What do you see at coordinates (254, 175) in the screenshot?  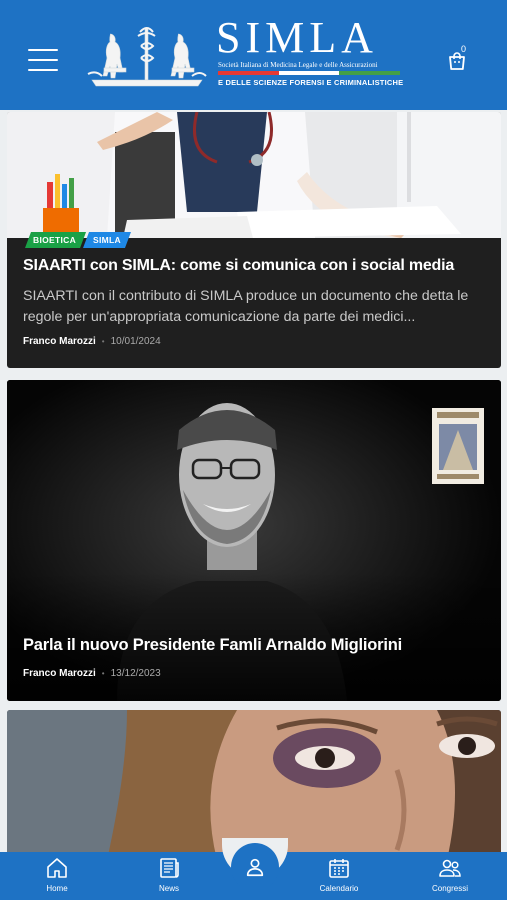 I see `article-image-doctor` at bounding box center [254, 175].